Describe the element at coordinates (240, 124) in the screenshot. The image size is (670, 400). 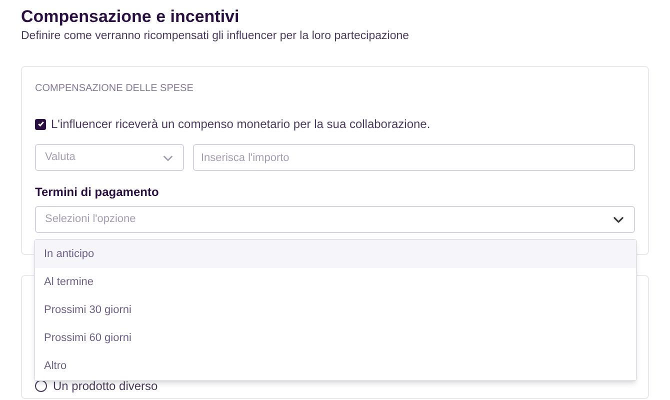
I see `checkbox-label: L'influencer riceverà un compenso monetario per la sua collaborazione.` at that location.